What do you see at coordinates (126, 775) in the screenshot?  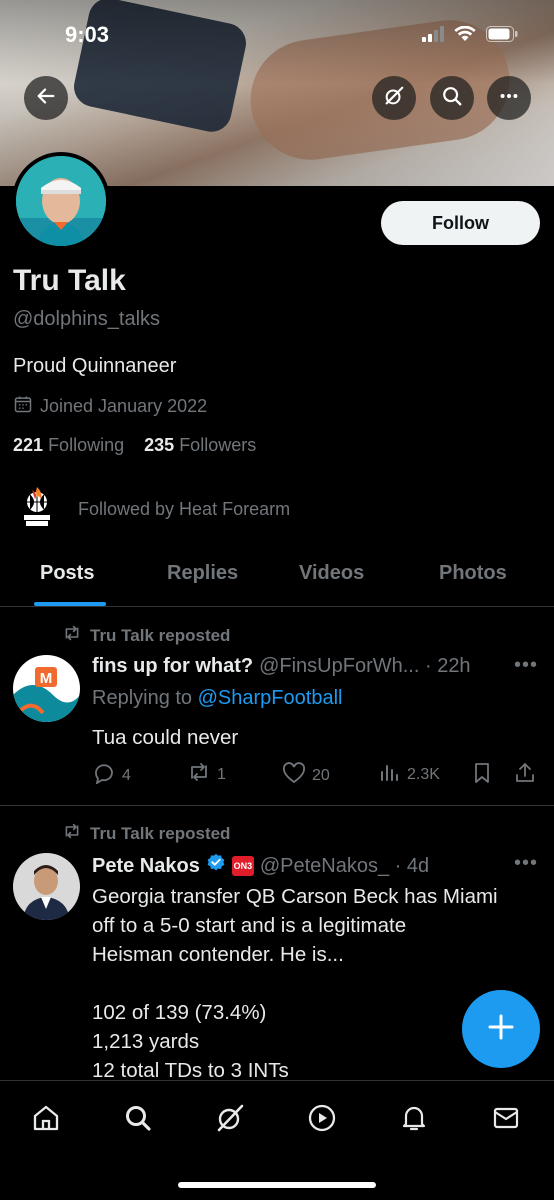 I see `reply-count: 4` at bounding box center [126, 775].